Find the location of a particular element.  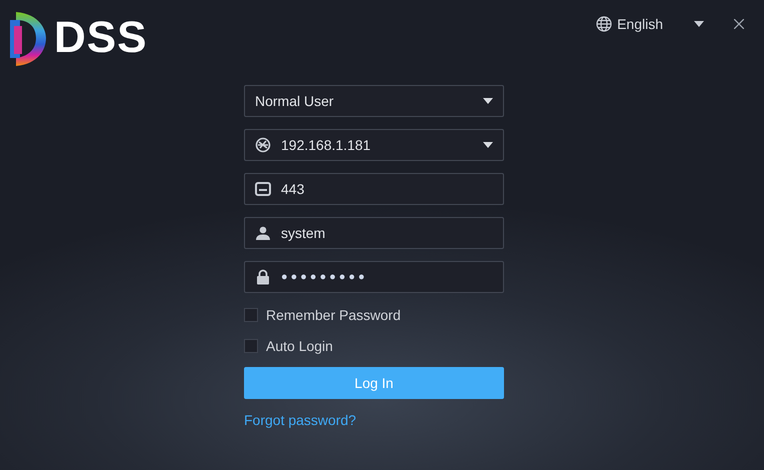

port-icon is located at coordinates (263, 189).